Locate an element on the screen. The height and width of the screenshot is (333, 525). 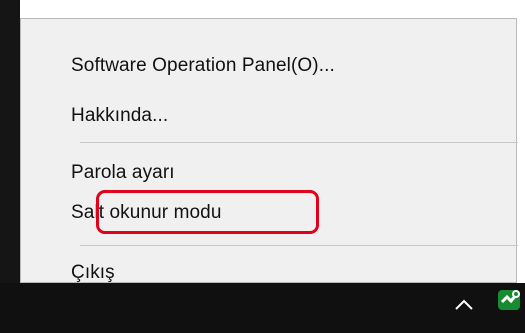
scanner-app-icon is located at coordinates (510, 299).